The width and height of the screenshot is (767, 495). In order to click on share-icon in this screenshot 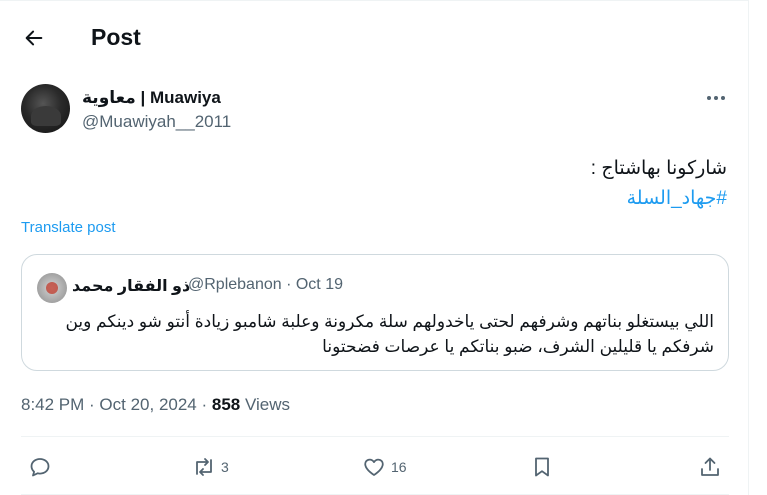, I will do `click(710, 466)`.